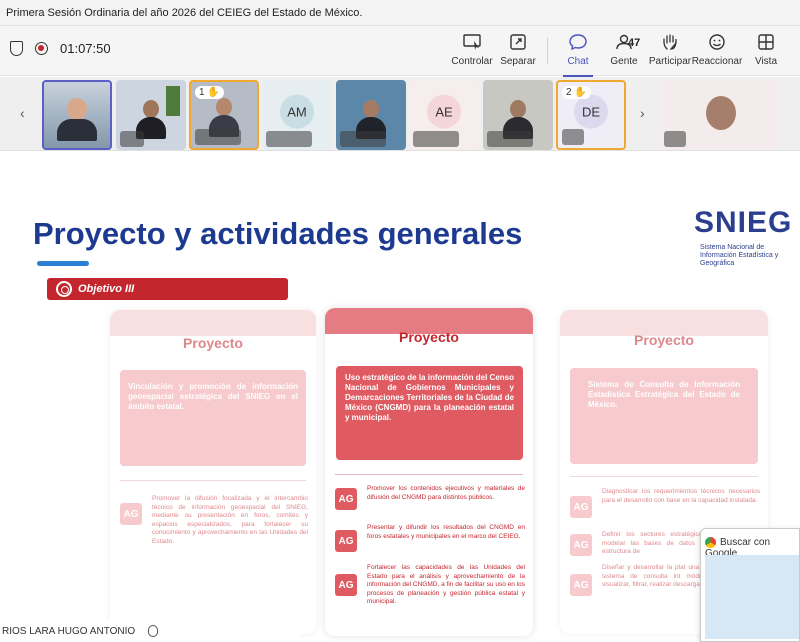 This screenshot has width=800, height=642. What do you see at coordinates (16, 48) in the screenshot?
I see `shield-icon` at bounding box center [16, 48].